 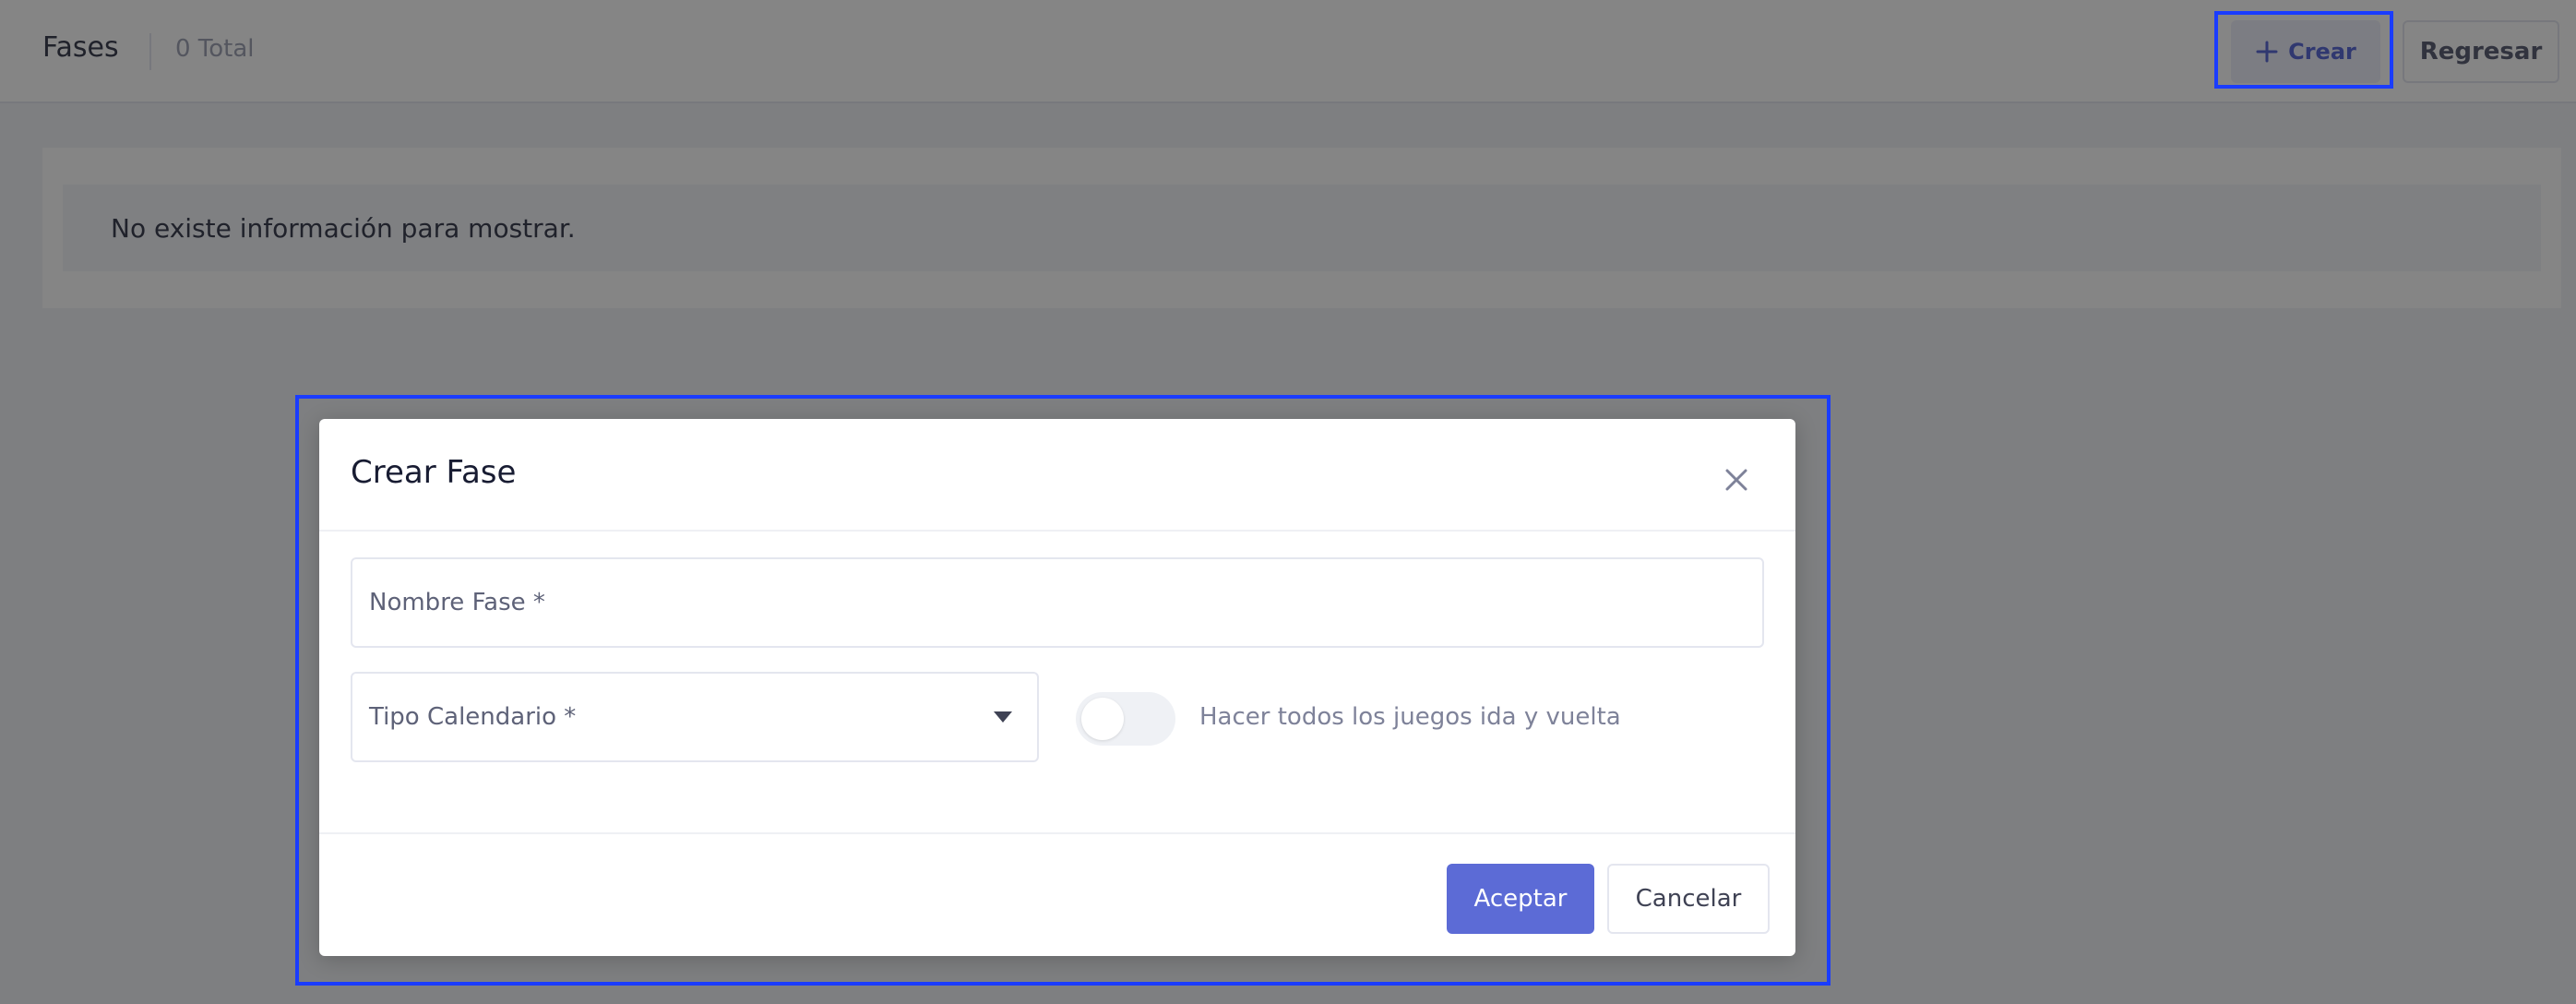 I want to click on modal-header: Crear Fase, so click(x=1057, y=475).